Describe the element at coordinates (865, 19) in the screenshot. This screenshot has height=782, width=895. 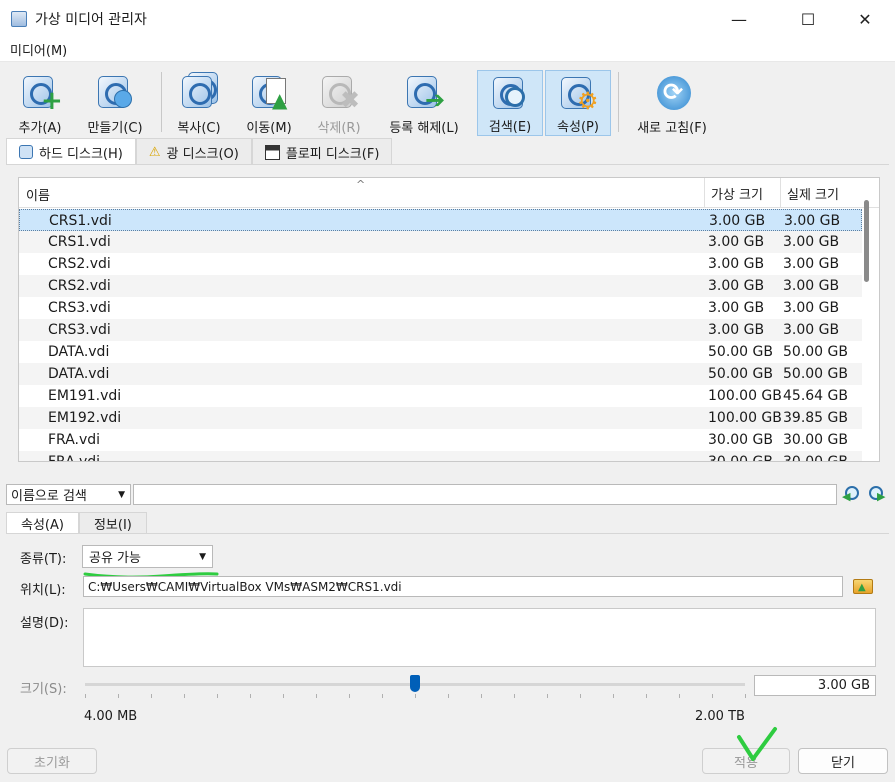
I see `close-window-button: ✕` at that location.